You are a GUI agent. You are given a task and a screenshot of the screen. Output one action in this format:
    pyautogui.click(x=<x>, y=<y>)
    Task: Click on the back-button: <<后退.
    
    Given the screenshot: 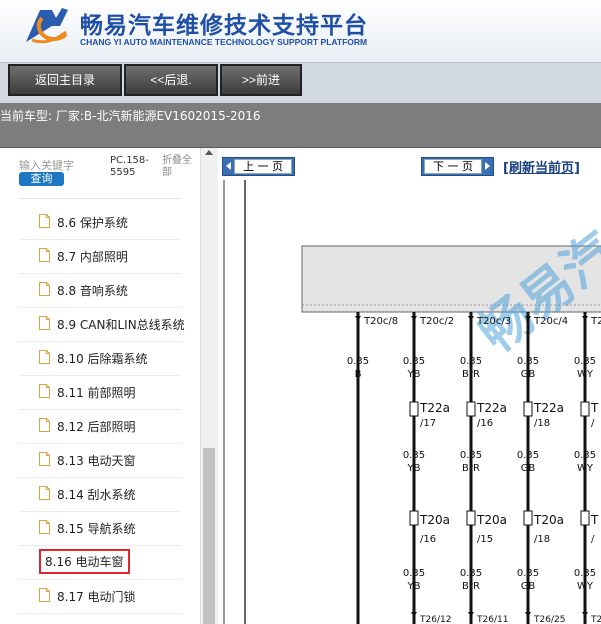 What is the action you would take?
    pyautogui.click(x=171, y=80)
    